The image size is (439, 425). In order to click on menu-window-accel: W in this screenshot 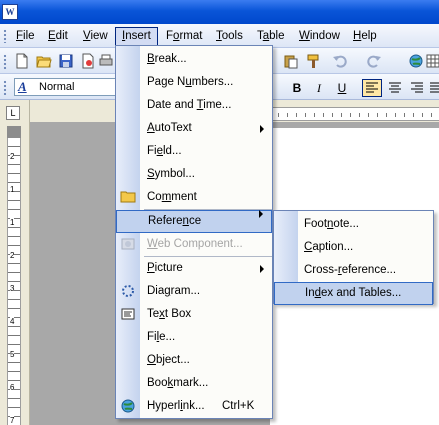, I will do `click(304, 36)`.